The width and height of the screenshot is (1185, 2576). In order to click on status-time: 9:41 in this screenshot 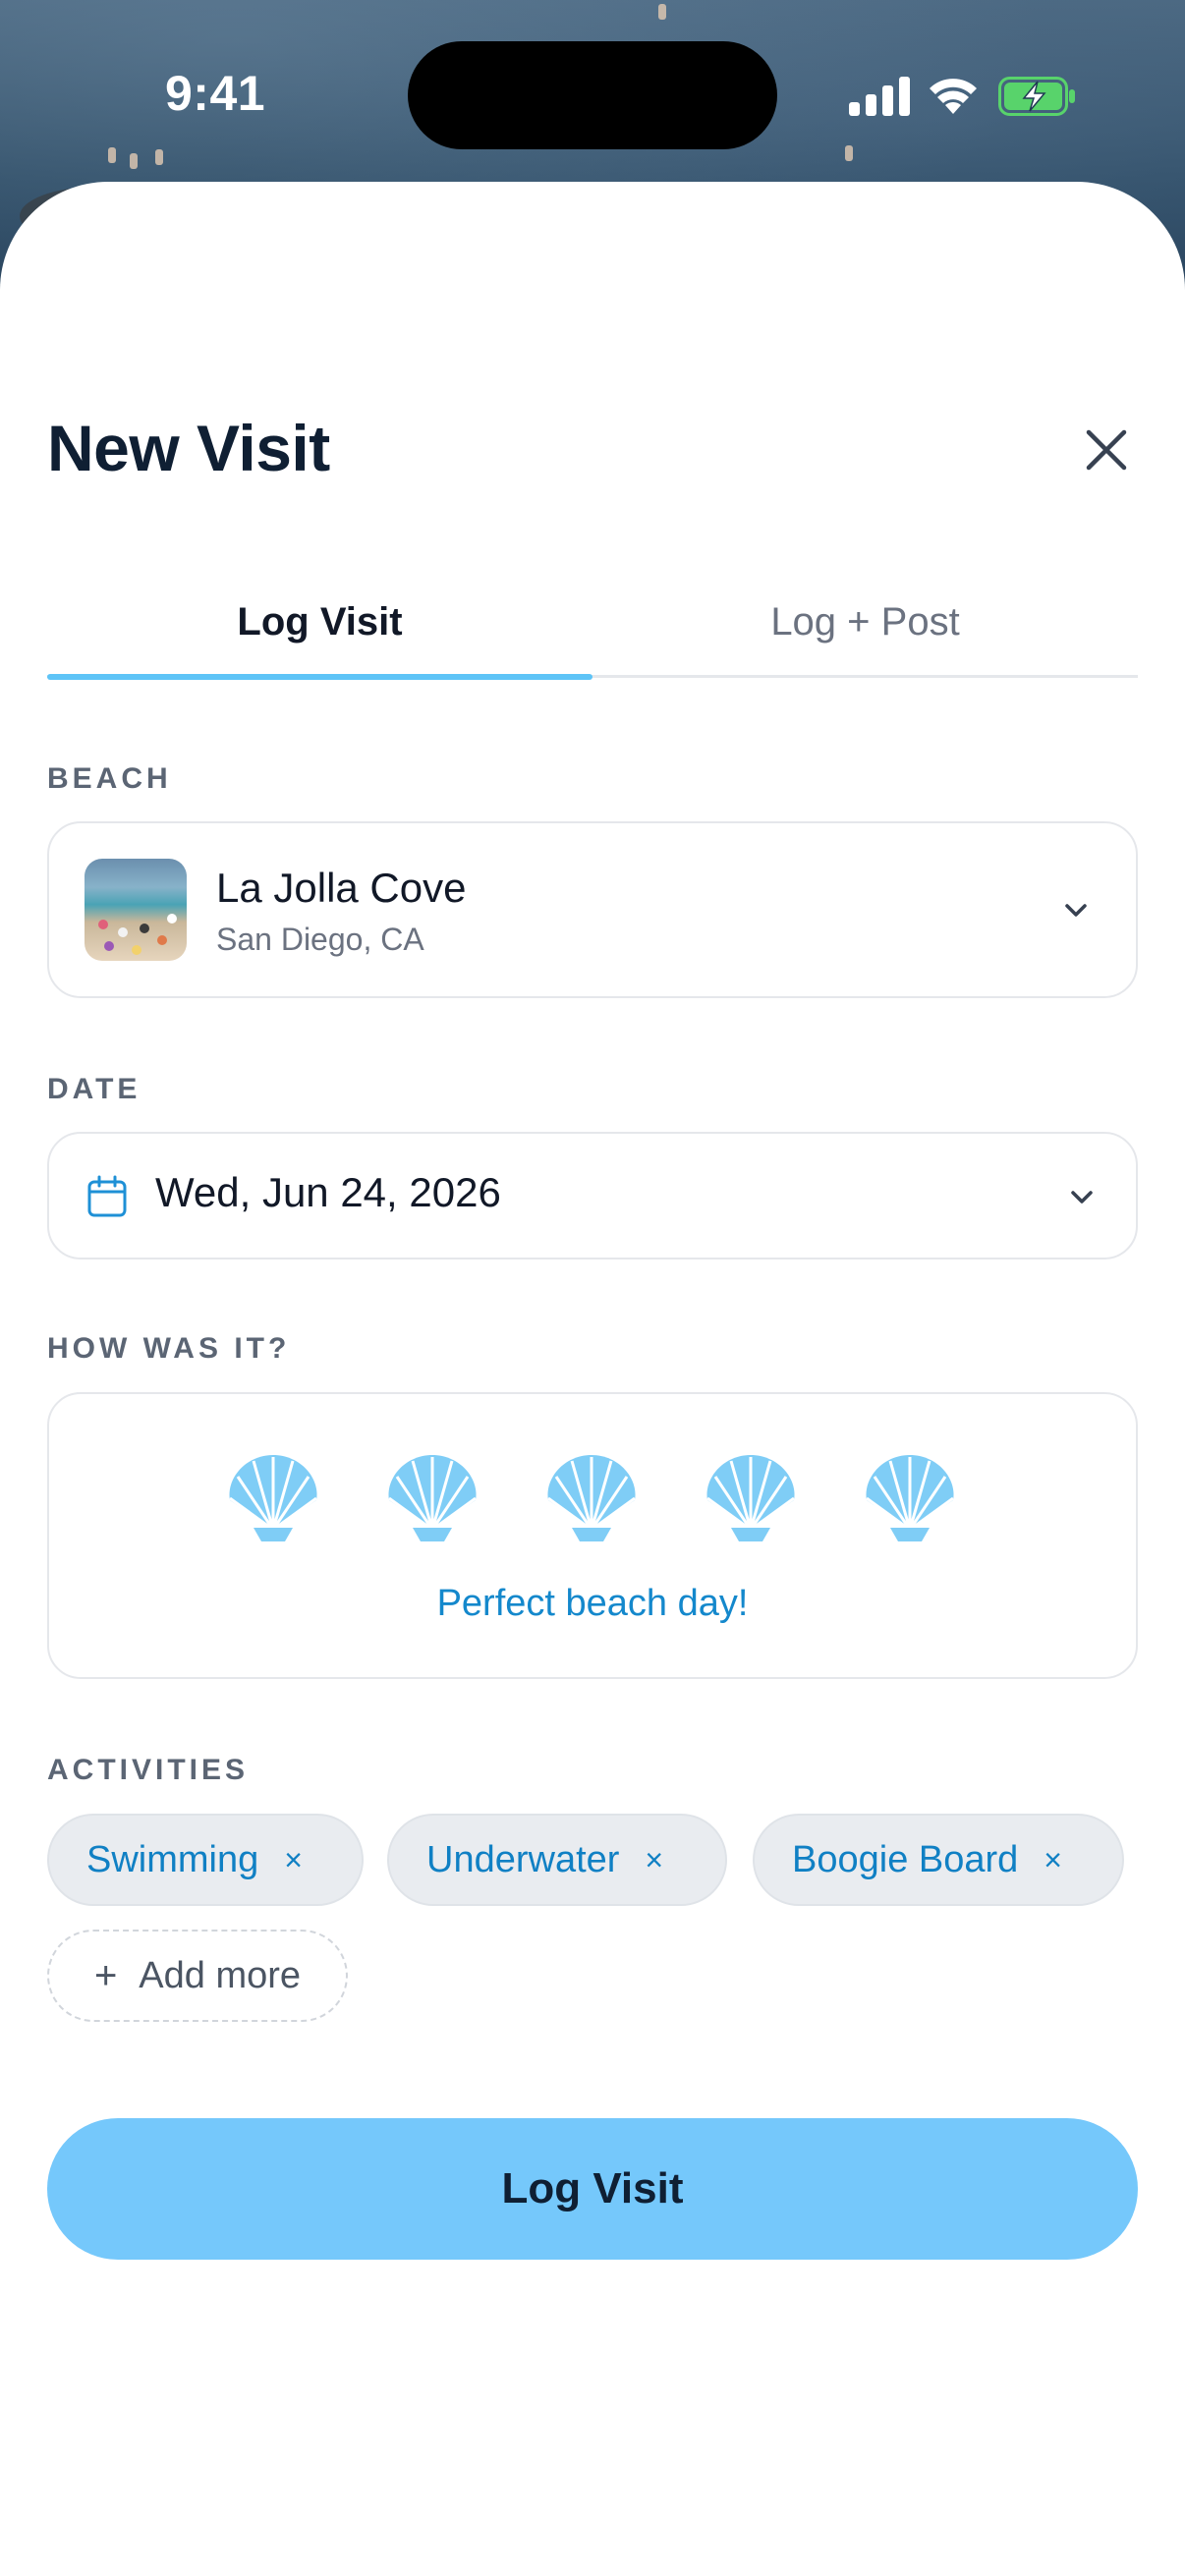, I will do `click(216, 93)`.